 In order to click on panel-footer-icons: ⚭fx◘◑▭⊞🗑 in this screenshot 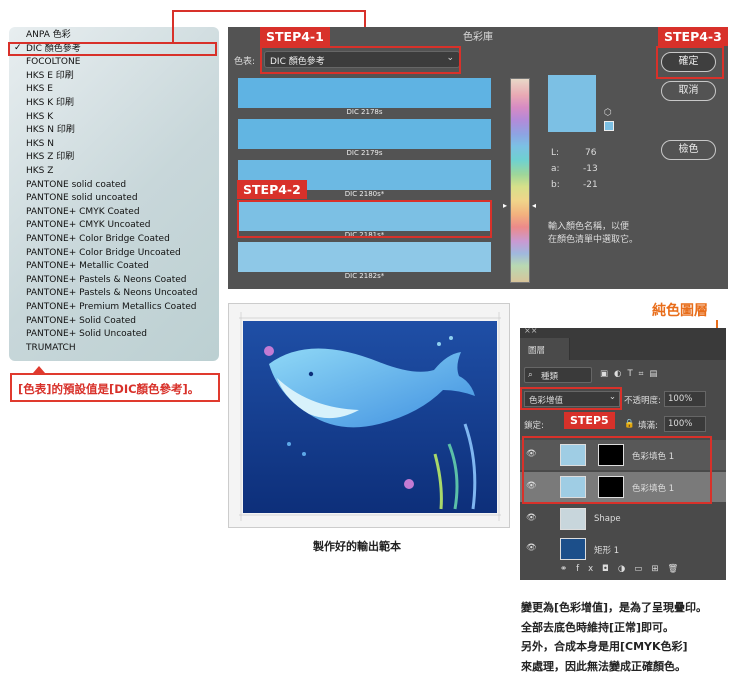, I will do `click(623, 569)`.